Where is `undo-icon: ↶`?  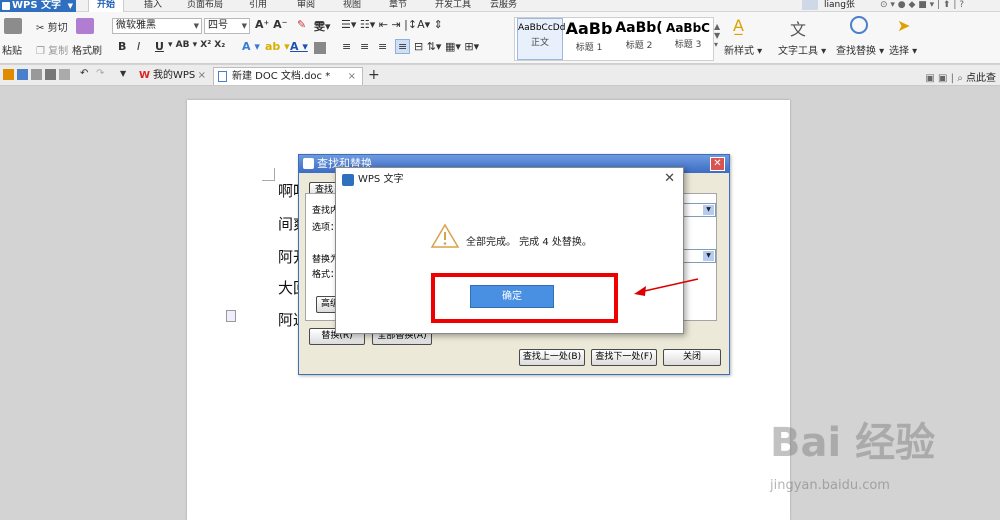
undo-icon: ↶ is located at coordinates (84, 73).